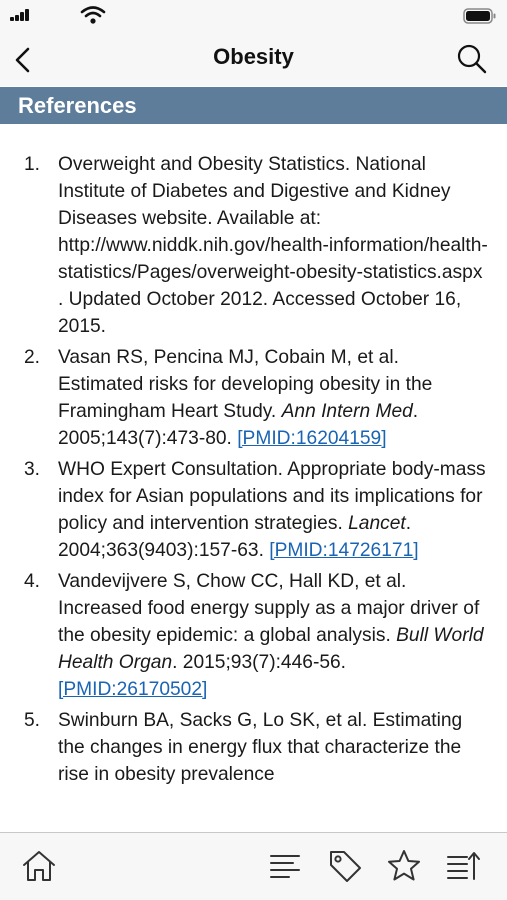 This screenshot has width=507, height=900. Describe the element at coordinates (479, 16) in the screenshot. I see `battery-icon` at that location.